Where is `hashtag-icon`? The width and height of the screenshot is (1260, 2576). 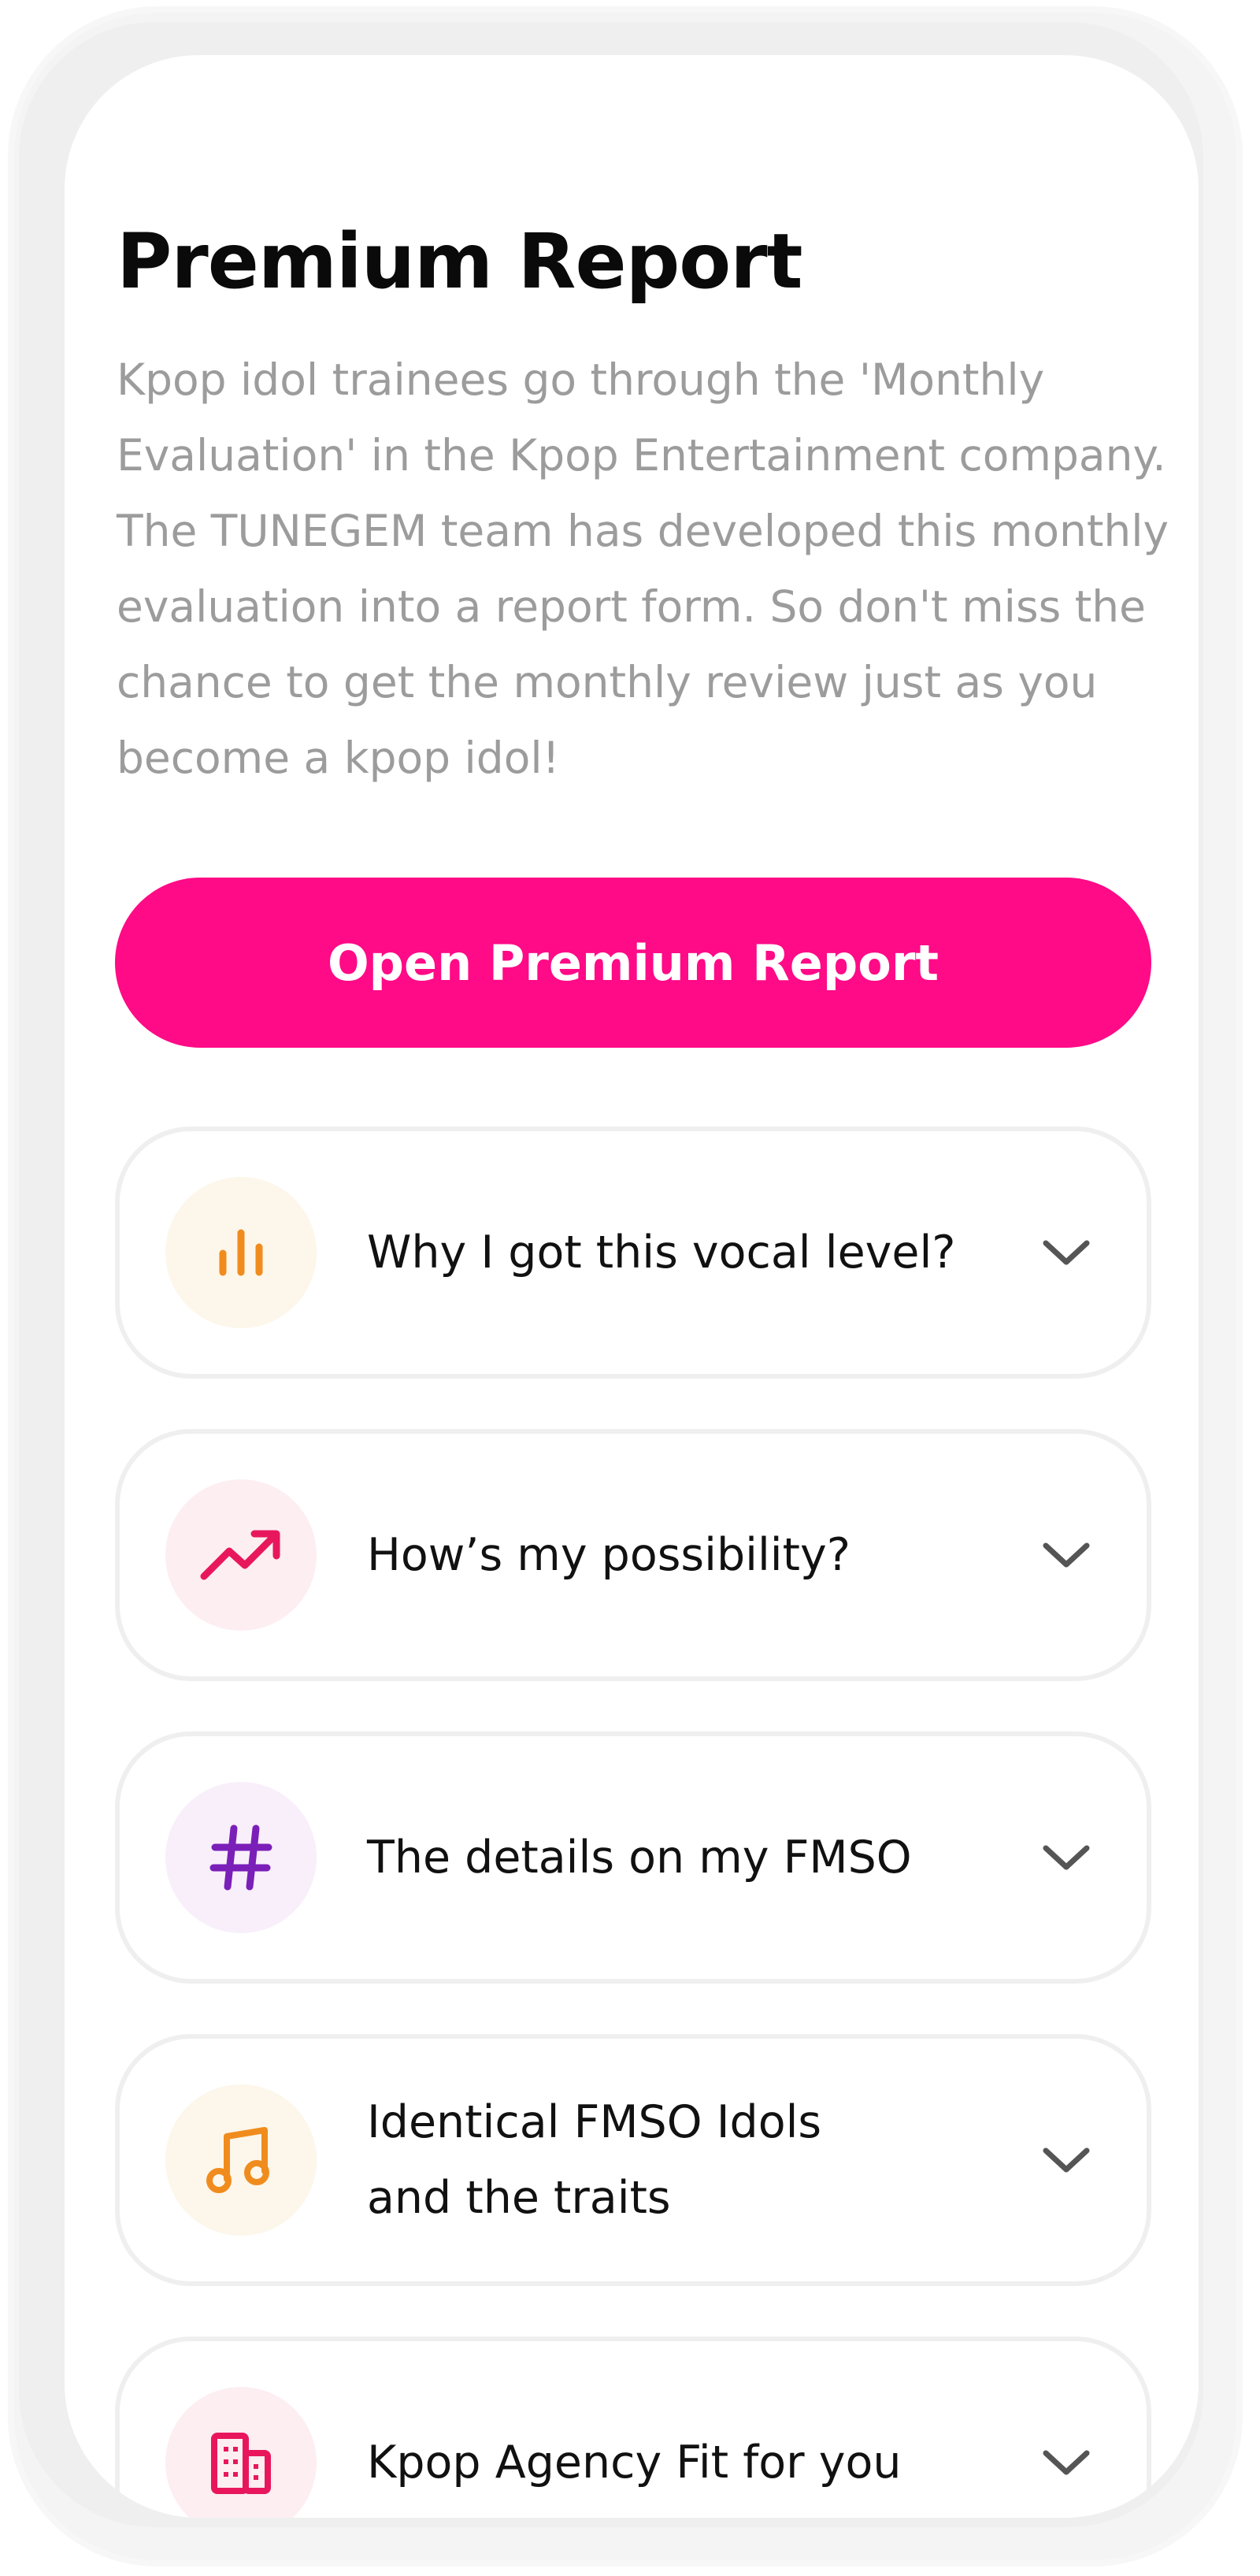
hashtag-icon is located at coordinates (240, 1857).